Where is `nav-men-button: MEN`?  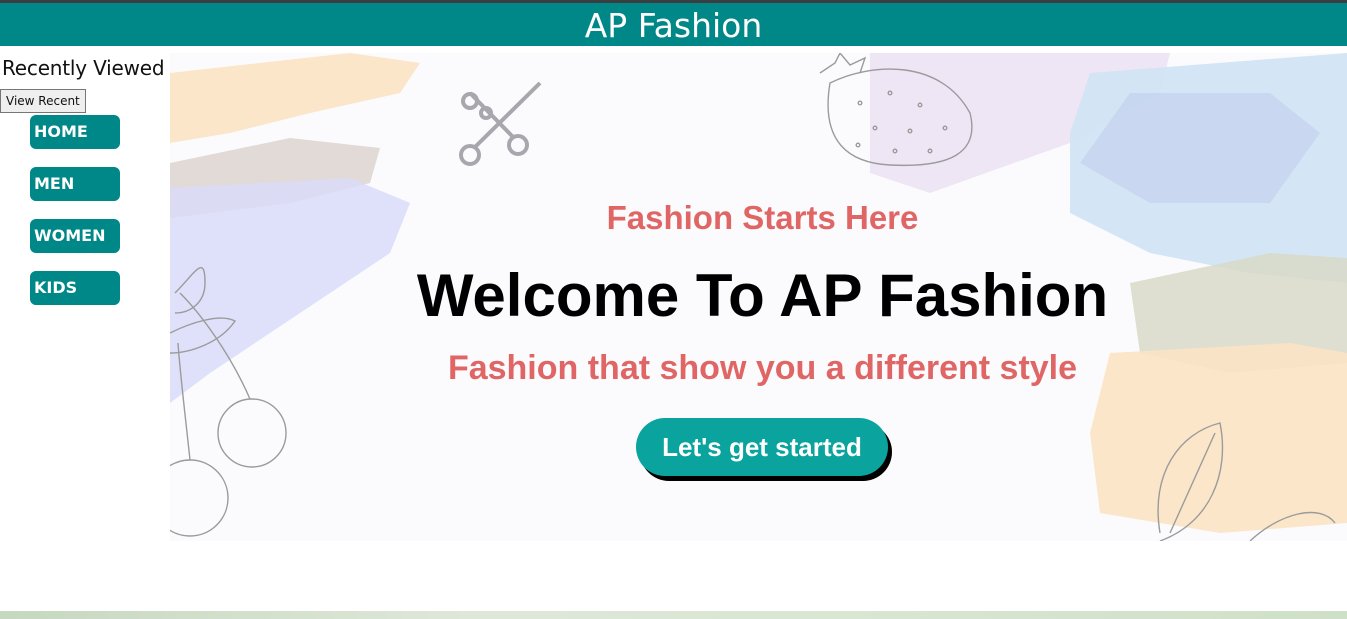
nav-men-button: MEN is located at coordinates (75, 184).